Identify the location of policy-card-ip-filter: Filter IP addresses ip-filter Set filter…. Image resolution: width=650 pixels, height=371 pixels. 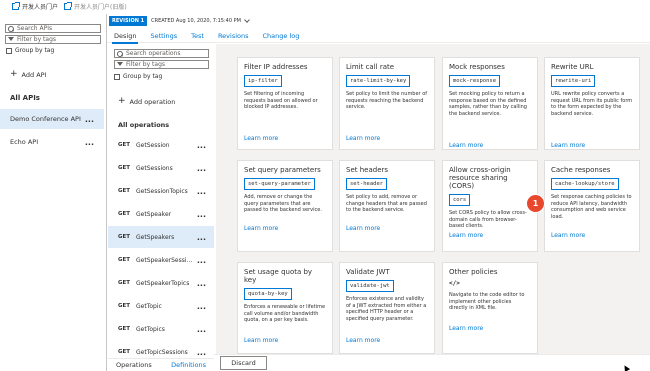
(285, 103).